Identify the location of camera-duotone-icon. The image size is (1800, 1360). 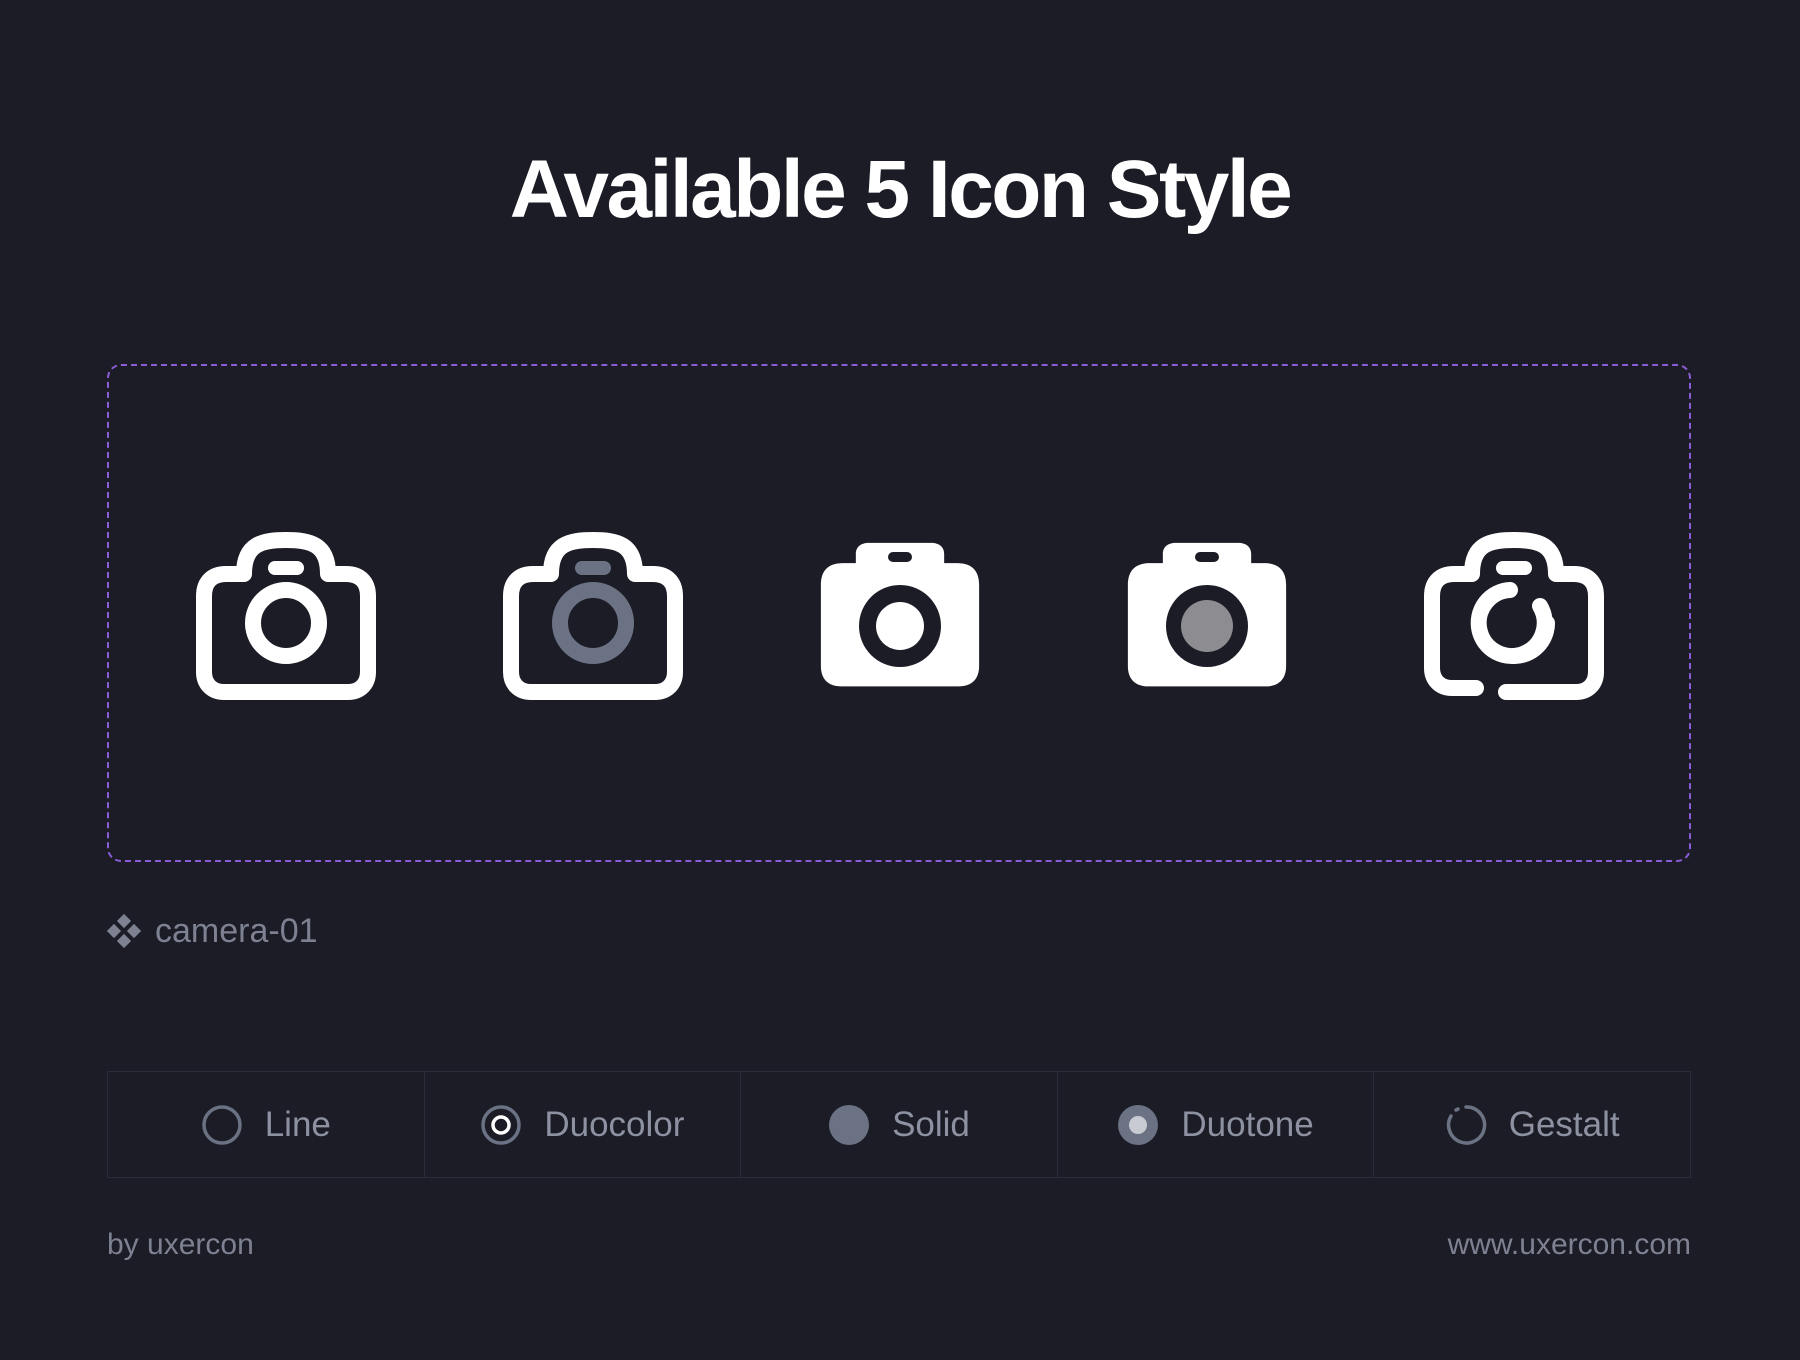
(1207, 615).